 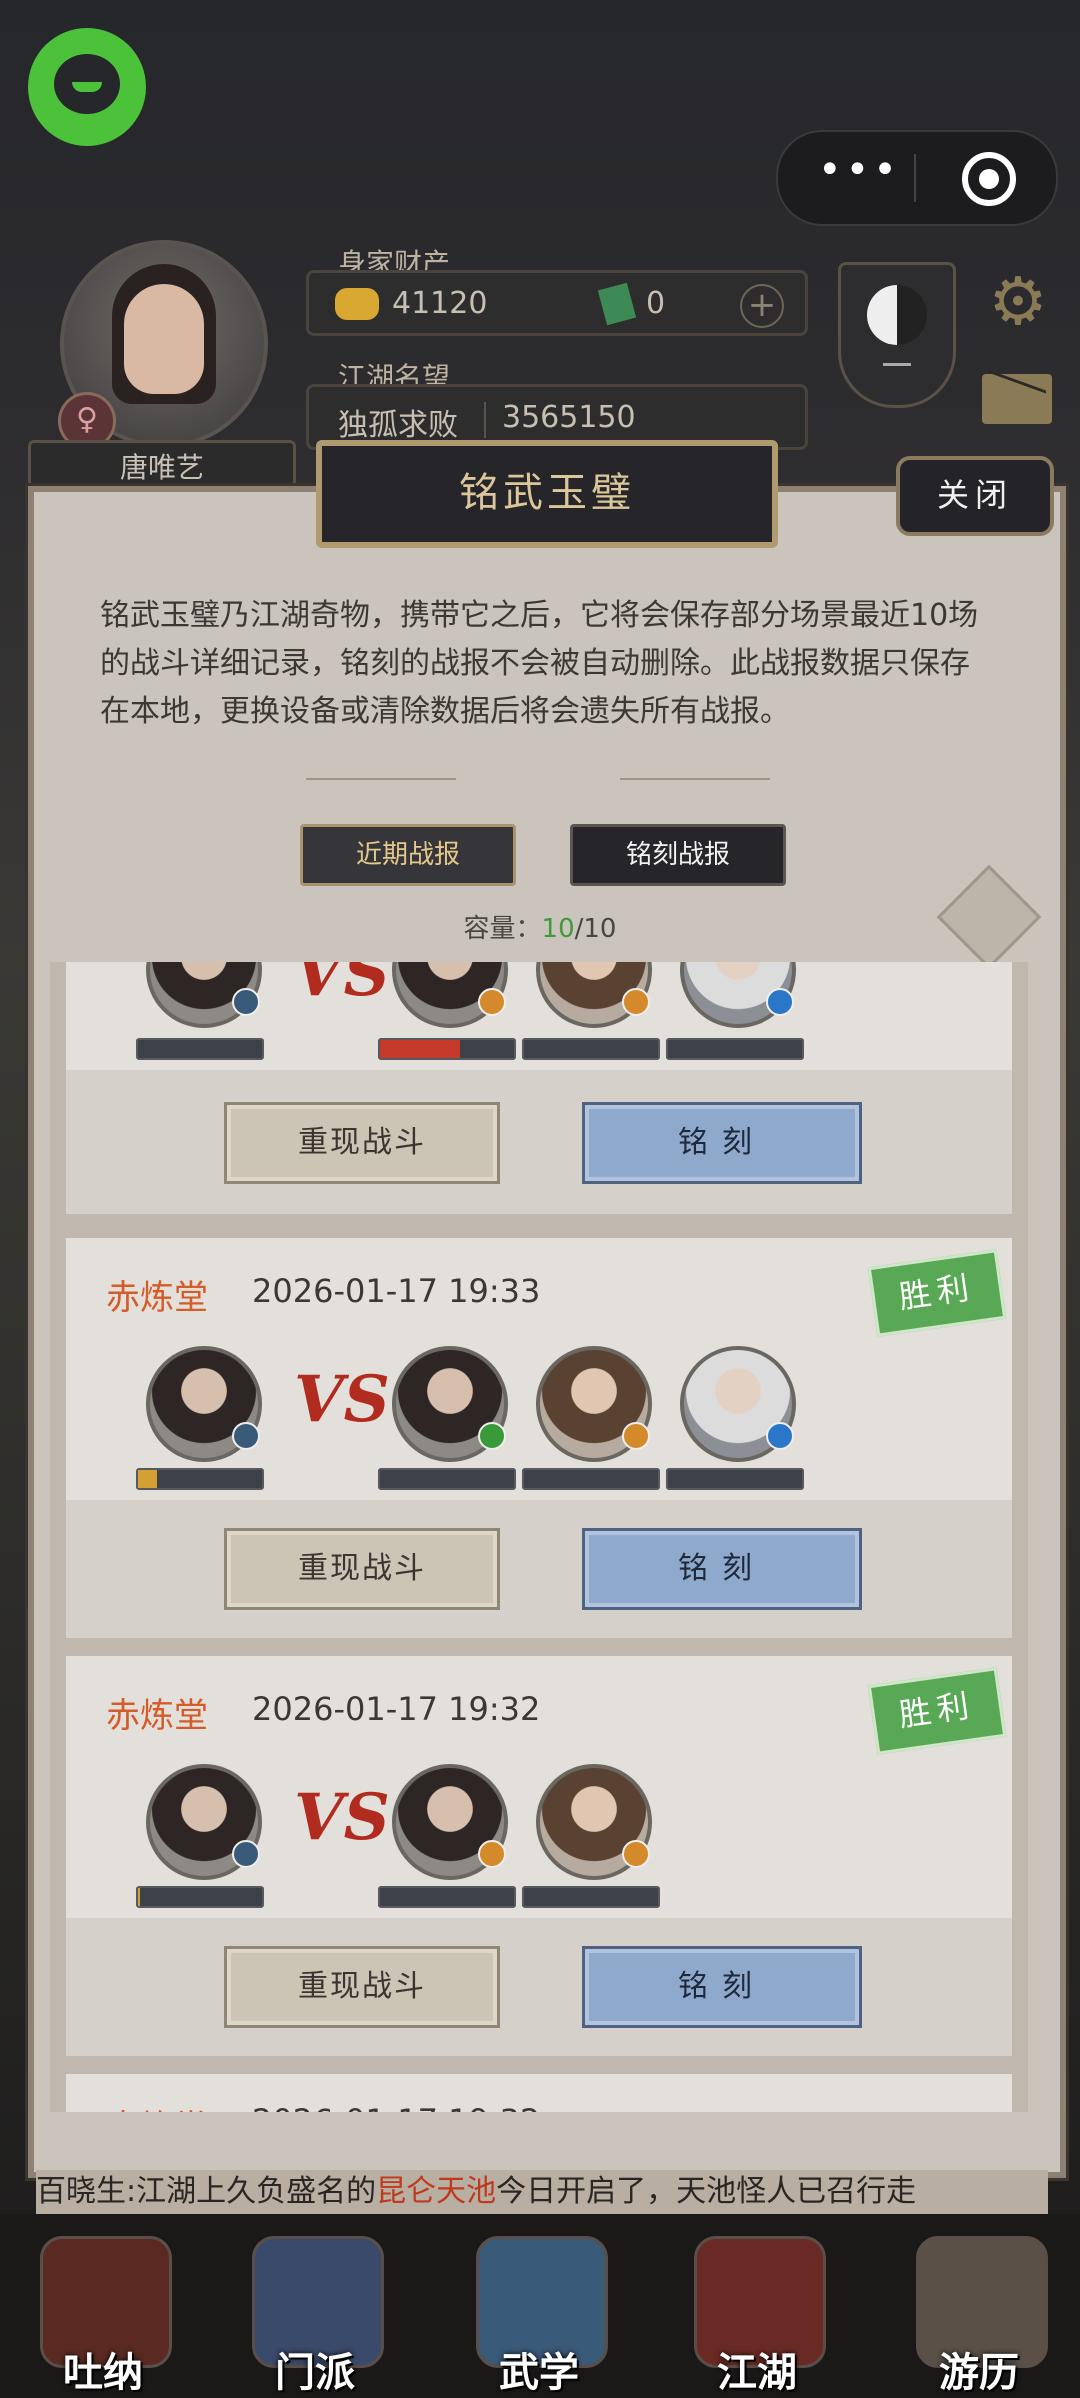 What do you see at coordinates (103, 2316) in the screenshot?
I see `nav-meditation: 吐纳` at bounding box center [103, 2316].